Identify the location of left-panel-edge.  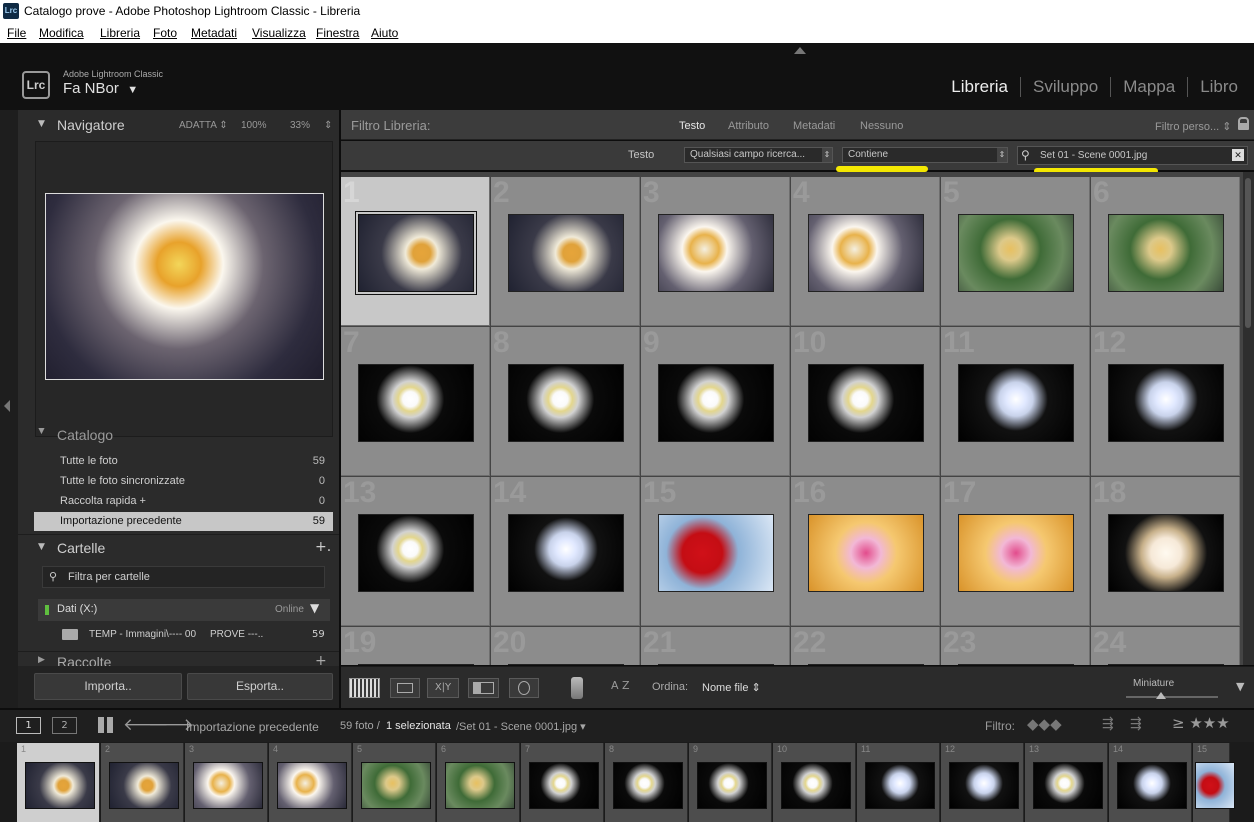
(12, 409).